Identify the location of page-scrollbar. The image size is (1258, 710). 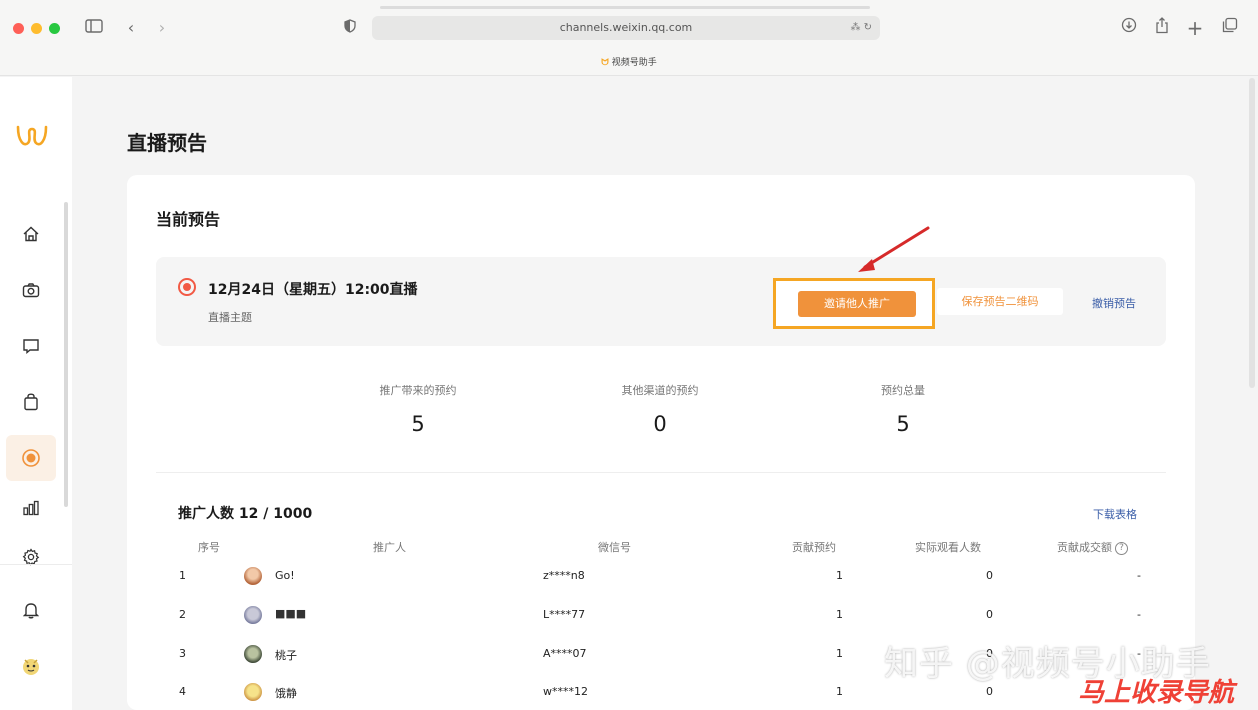
(1252, 233).